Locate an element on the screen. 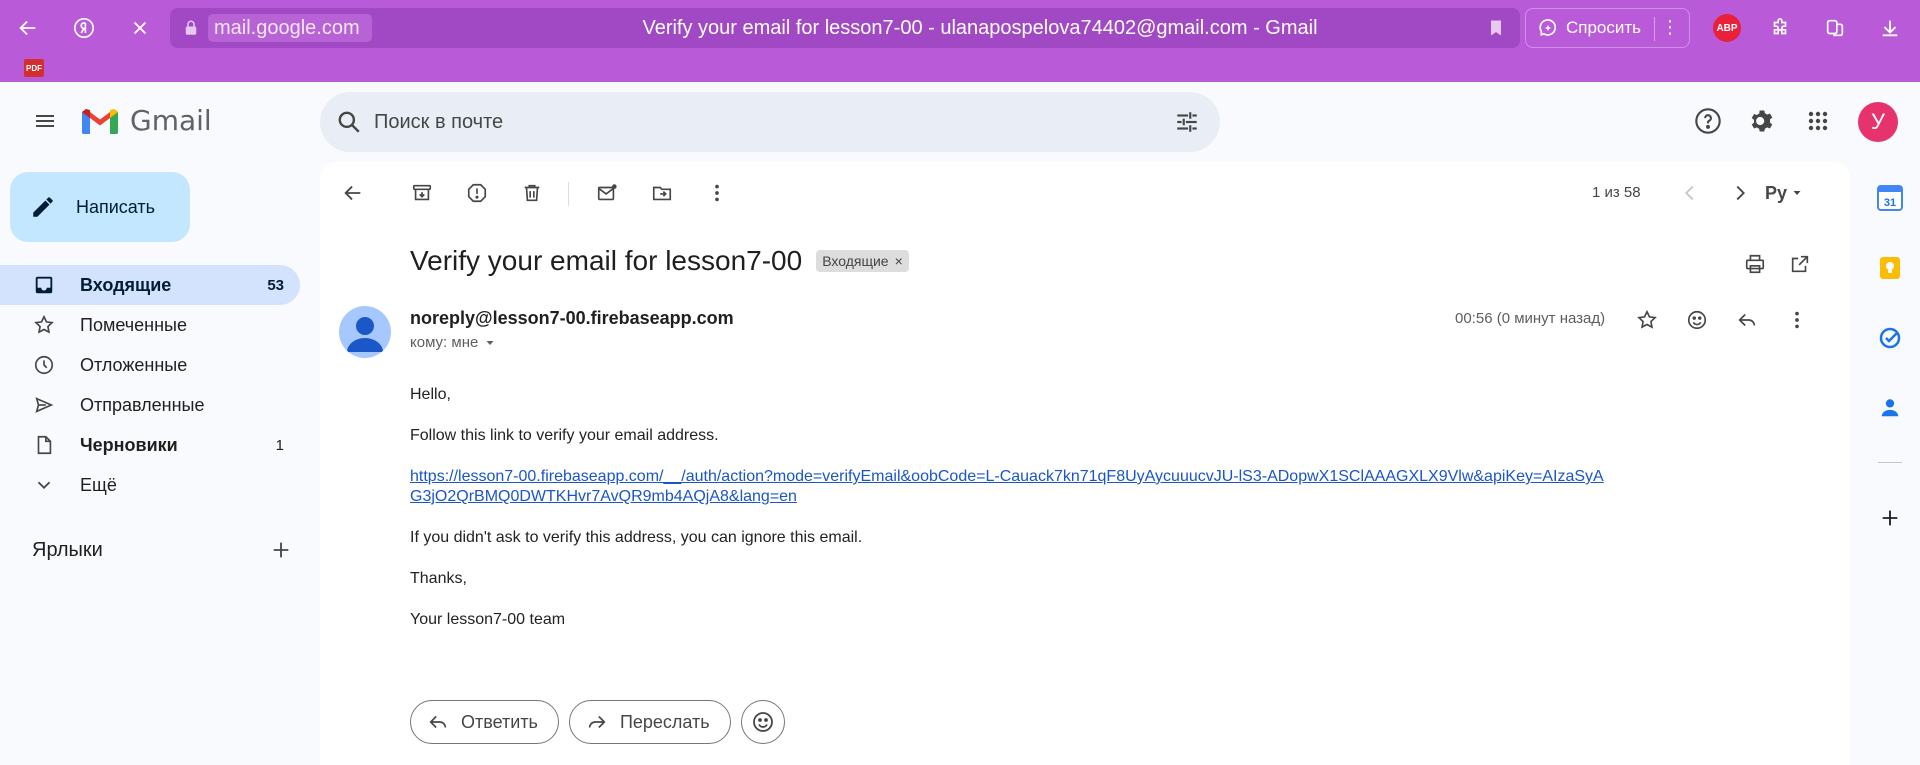  sidebar-item-sent: Отправленные is located at coordinates (150, 405).